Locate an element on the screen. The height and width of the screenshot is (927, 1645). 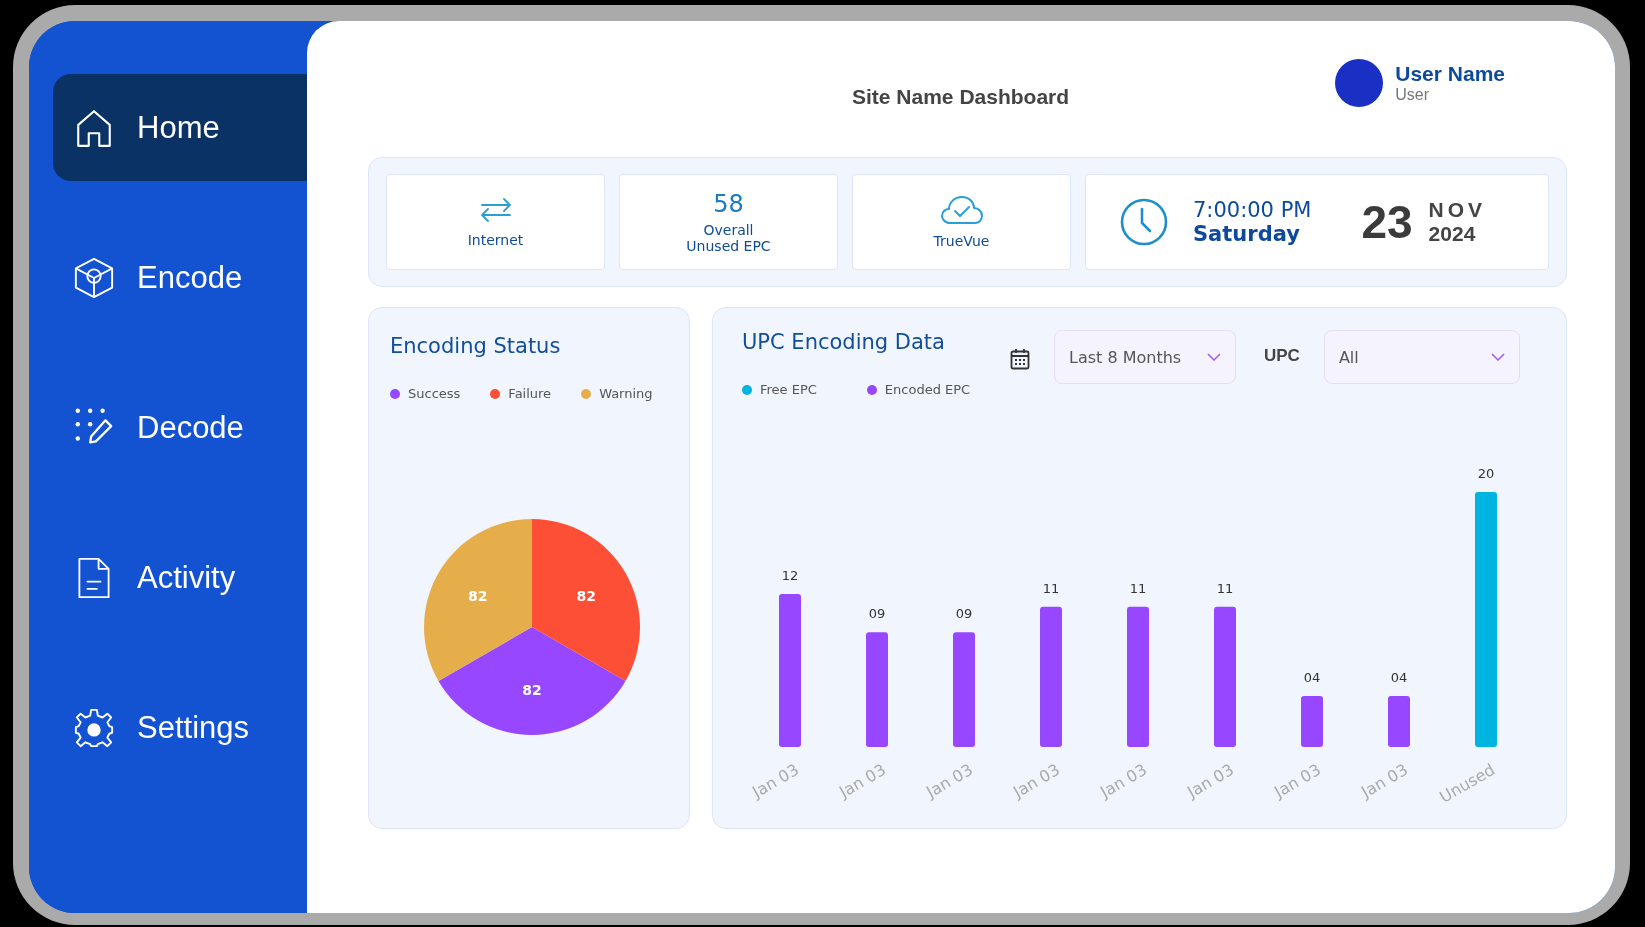
sidebar-item: Encode is located at coordinates (180, 277).